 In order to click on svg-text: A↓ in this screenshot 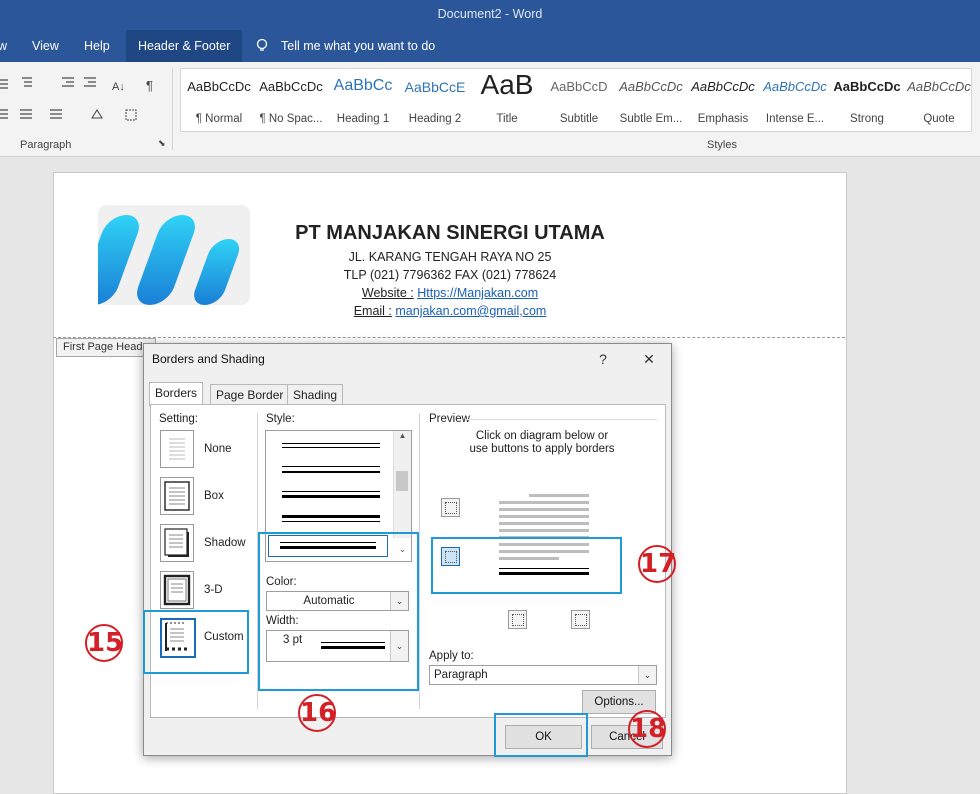, I will do `click(118, 87)`.